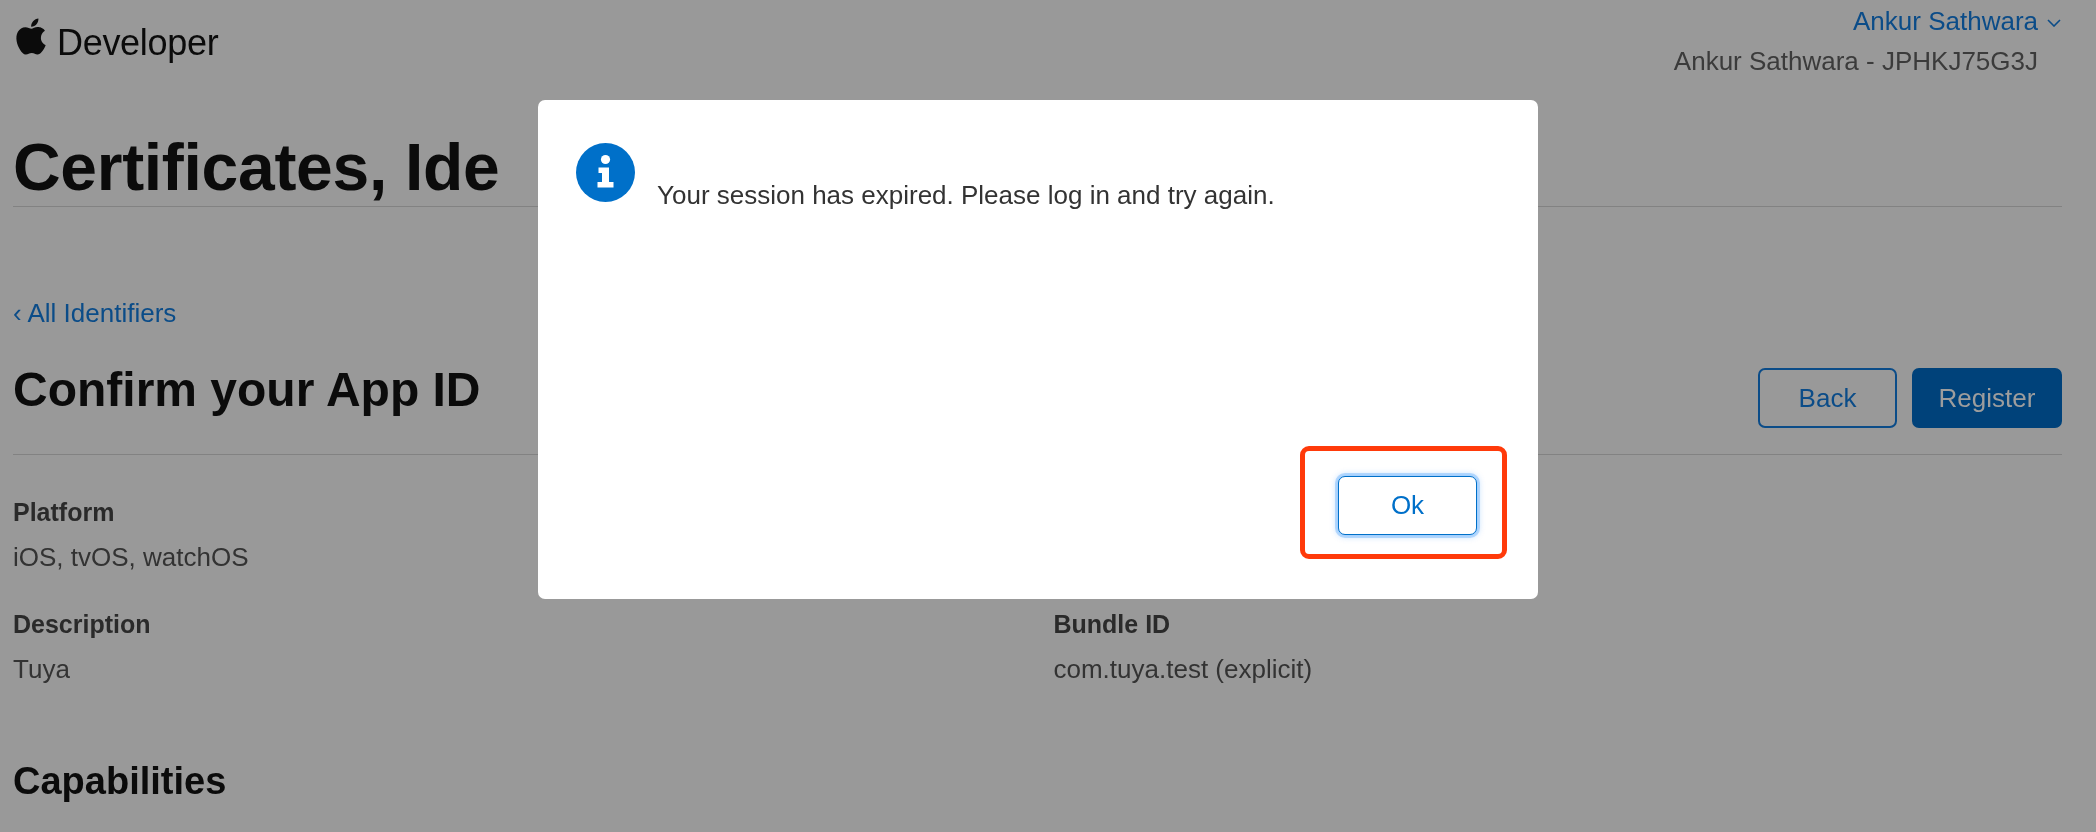 Image resolution: width=2096 pixels, height=832 pixels. What do you see at coordinates (605, 172) in the screenshot?
I see `info-icon` at bounding box center [605, 172].